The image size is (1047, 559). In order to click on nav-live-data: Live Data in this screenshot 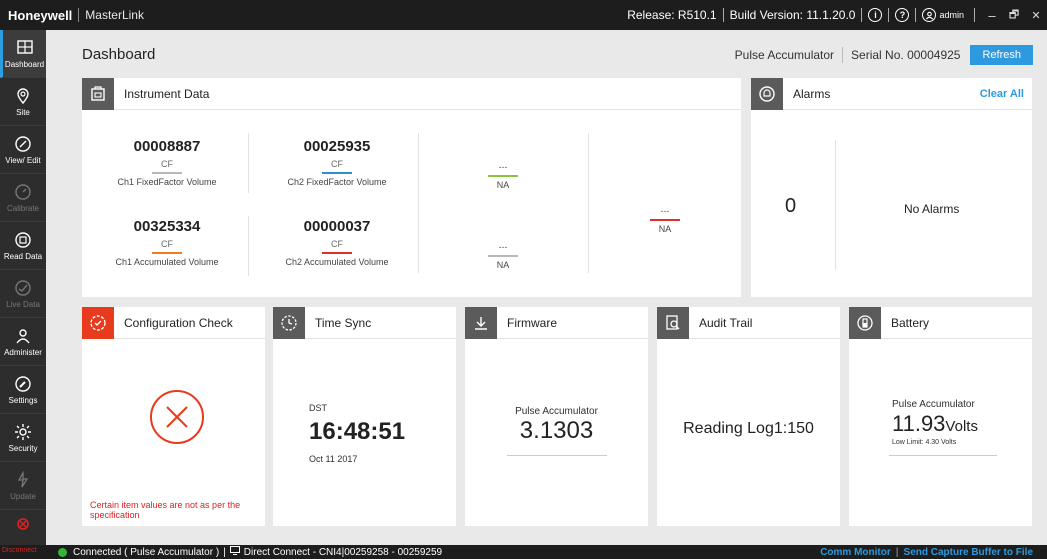, I will do `click(23, 294)`.